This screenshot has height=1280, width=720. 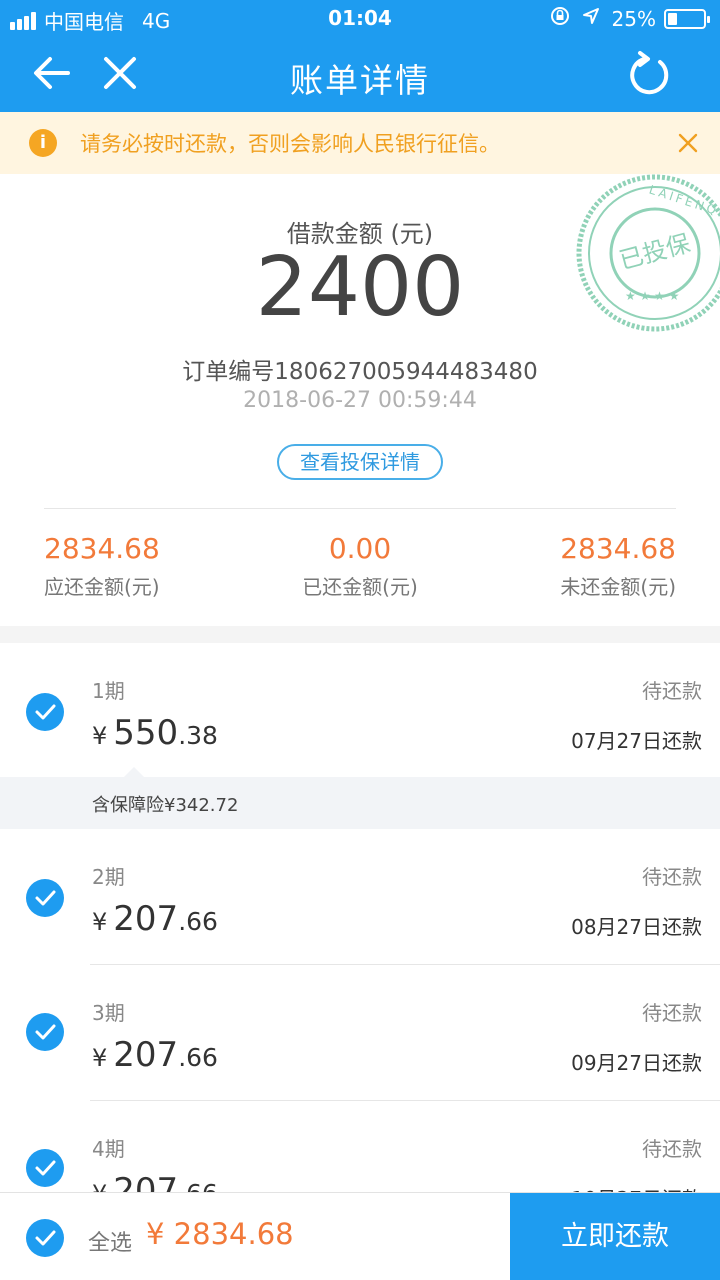 What do you see at coordinates (290, 144) in the screenshot?
I see `notice-text: 请务必按时还款，否则会影响人民银行征信。` at bounding box center [290, 144].